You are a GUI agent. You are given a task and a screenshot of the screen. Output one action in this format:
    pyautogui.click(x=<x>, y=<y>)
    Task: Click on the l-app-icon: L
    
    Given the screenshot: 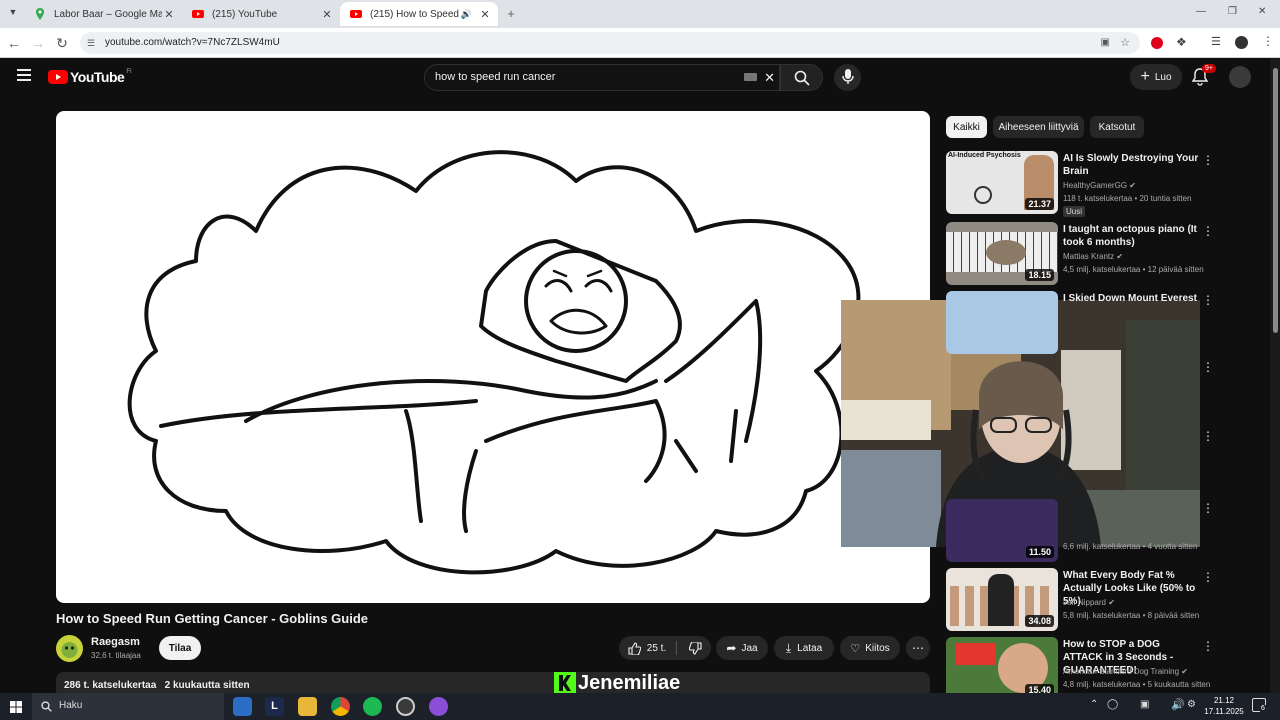 What is the action you would take?
    pyautogui.click(x=274, y=706)
    